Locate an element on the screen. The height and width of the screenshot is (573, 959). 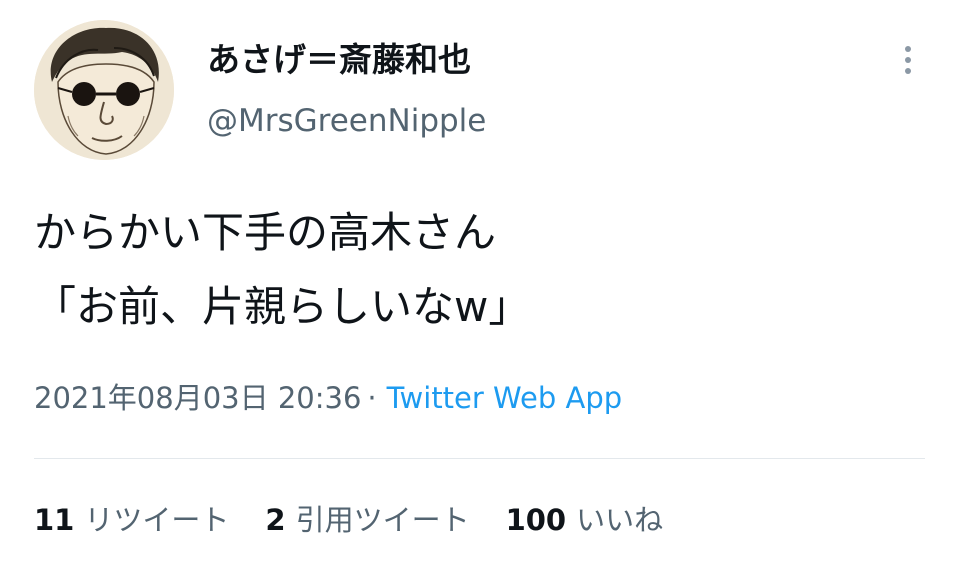
avatar is located at coordinates (104, 90).